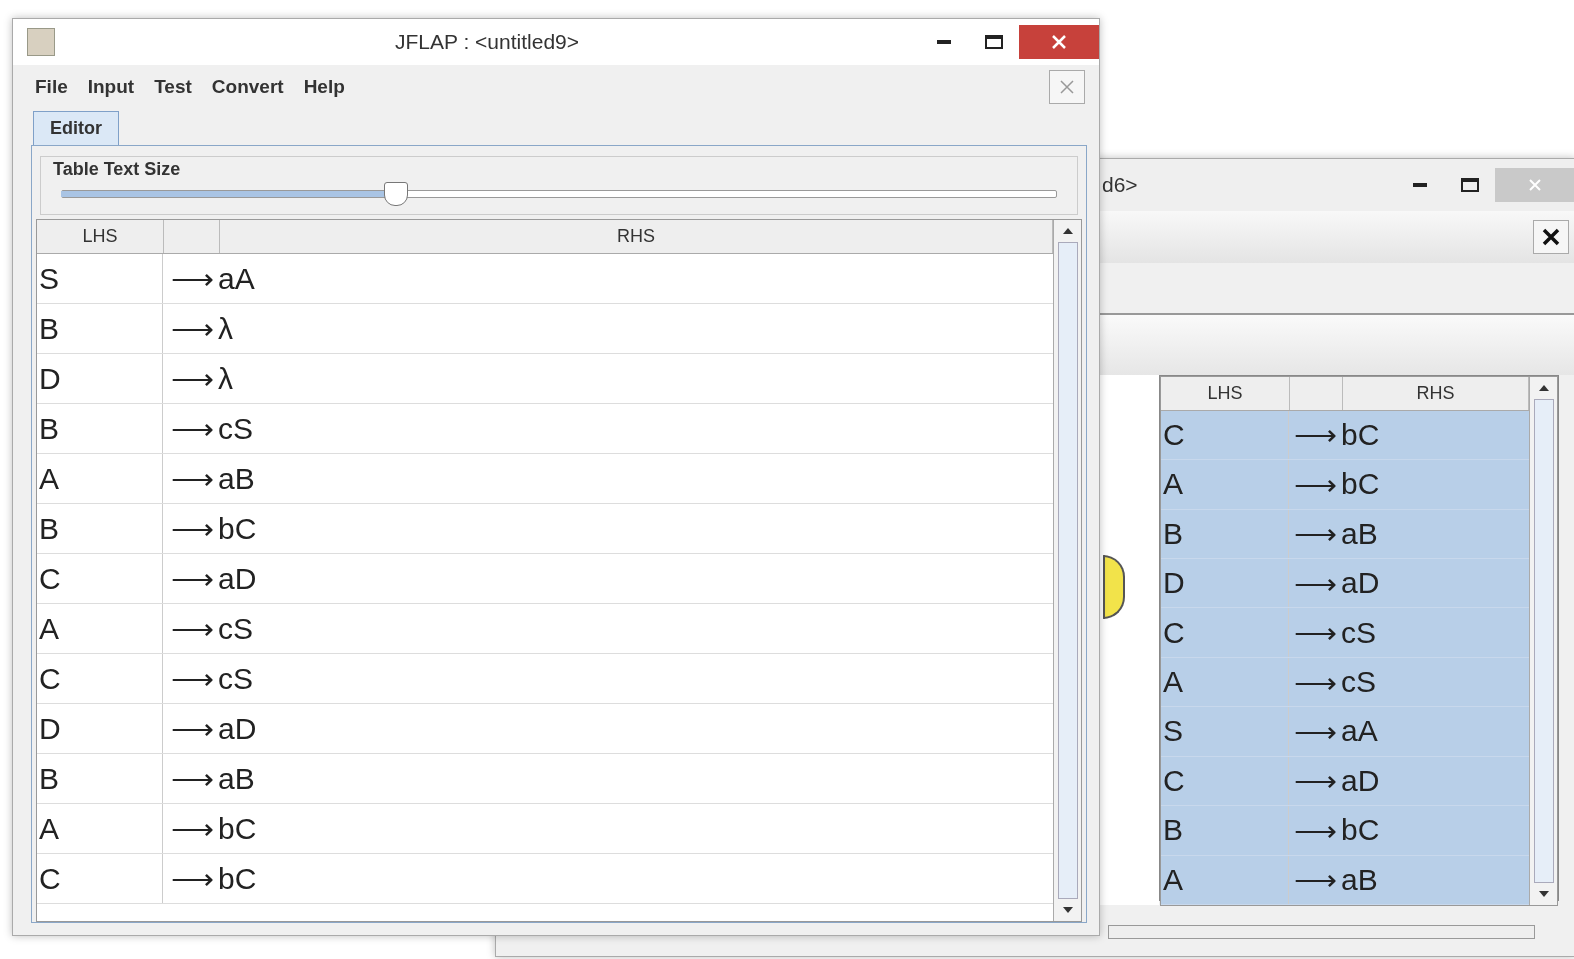  What do you see at coordinates (225, 378) in the screenshot?
I see `rhs-cell: λ` at bounding box center [225, 378].